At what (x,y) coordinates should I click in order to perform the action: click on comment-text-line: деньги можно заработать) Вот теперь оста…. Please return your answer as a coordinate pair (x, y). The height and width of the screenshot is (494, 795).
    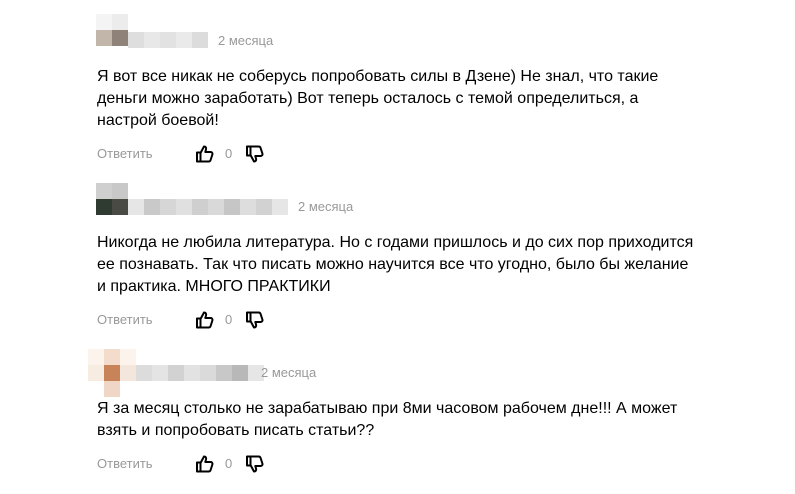
    Looking at the image, I should click on (368, 98).